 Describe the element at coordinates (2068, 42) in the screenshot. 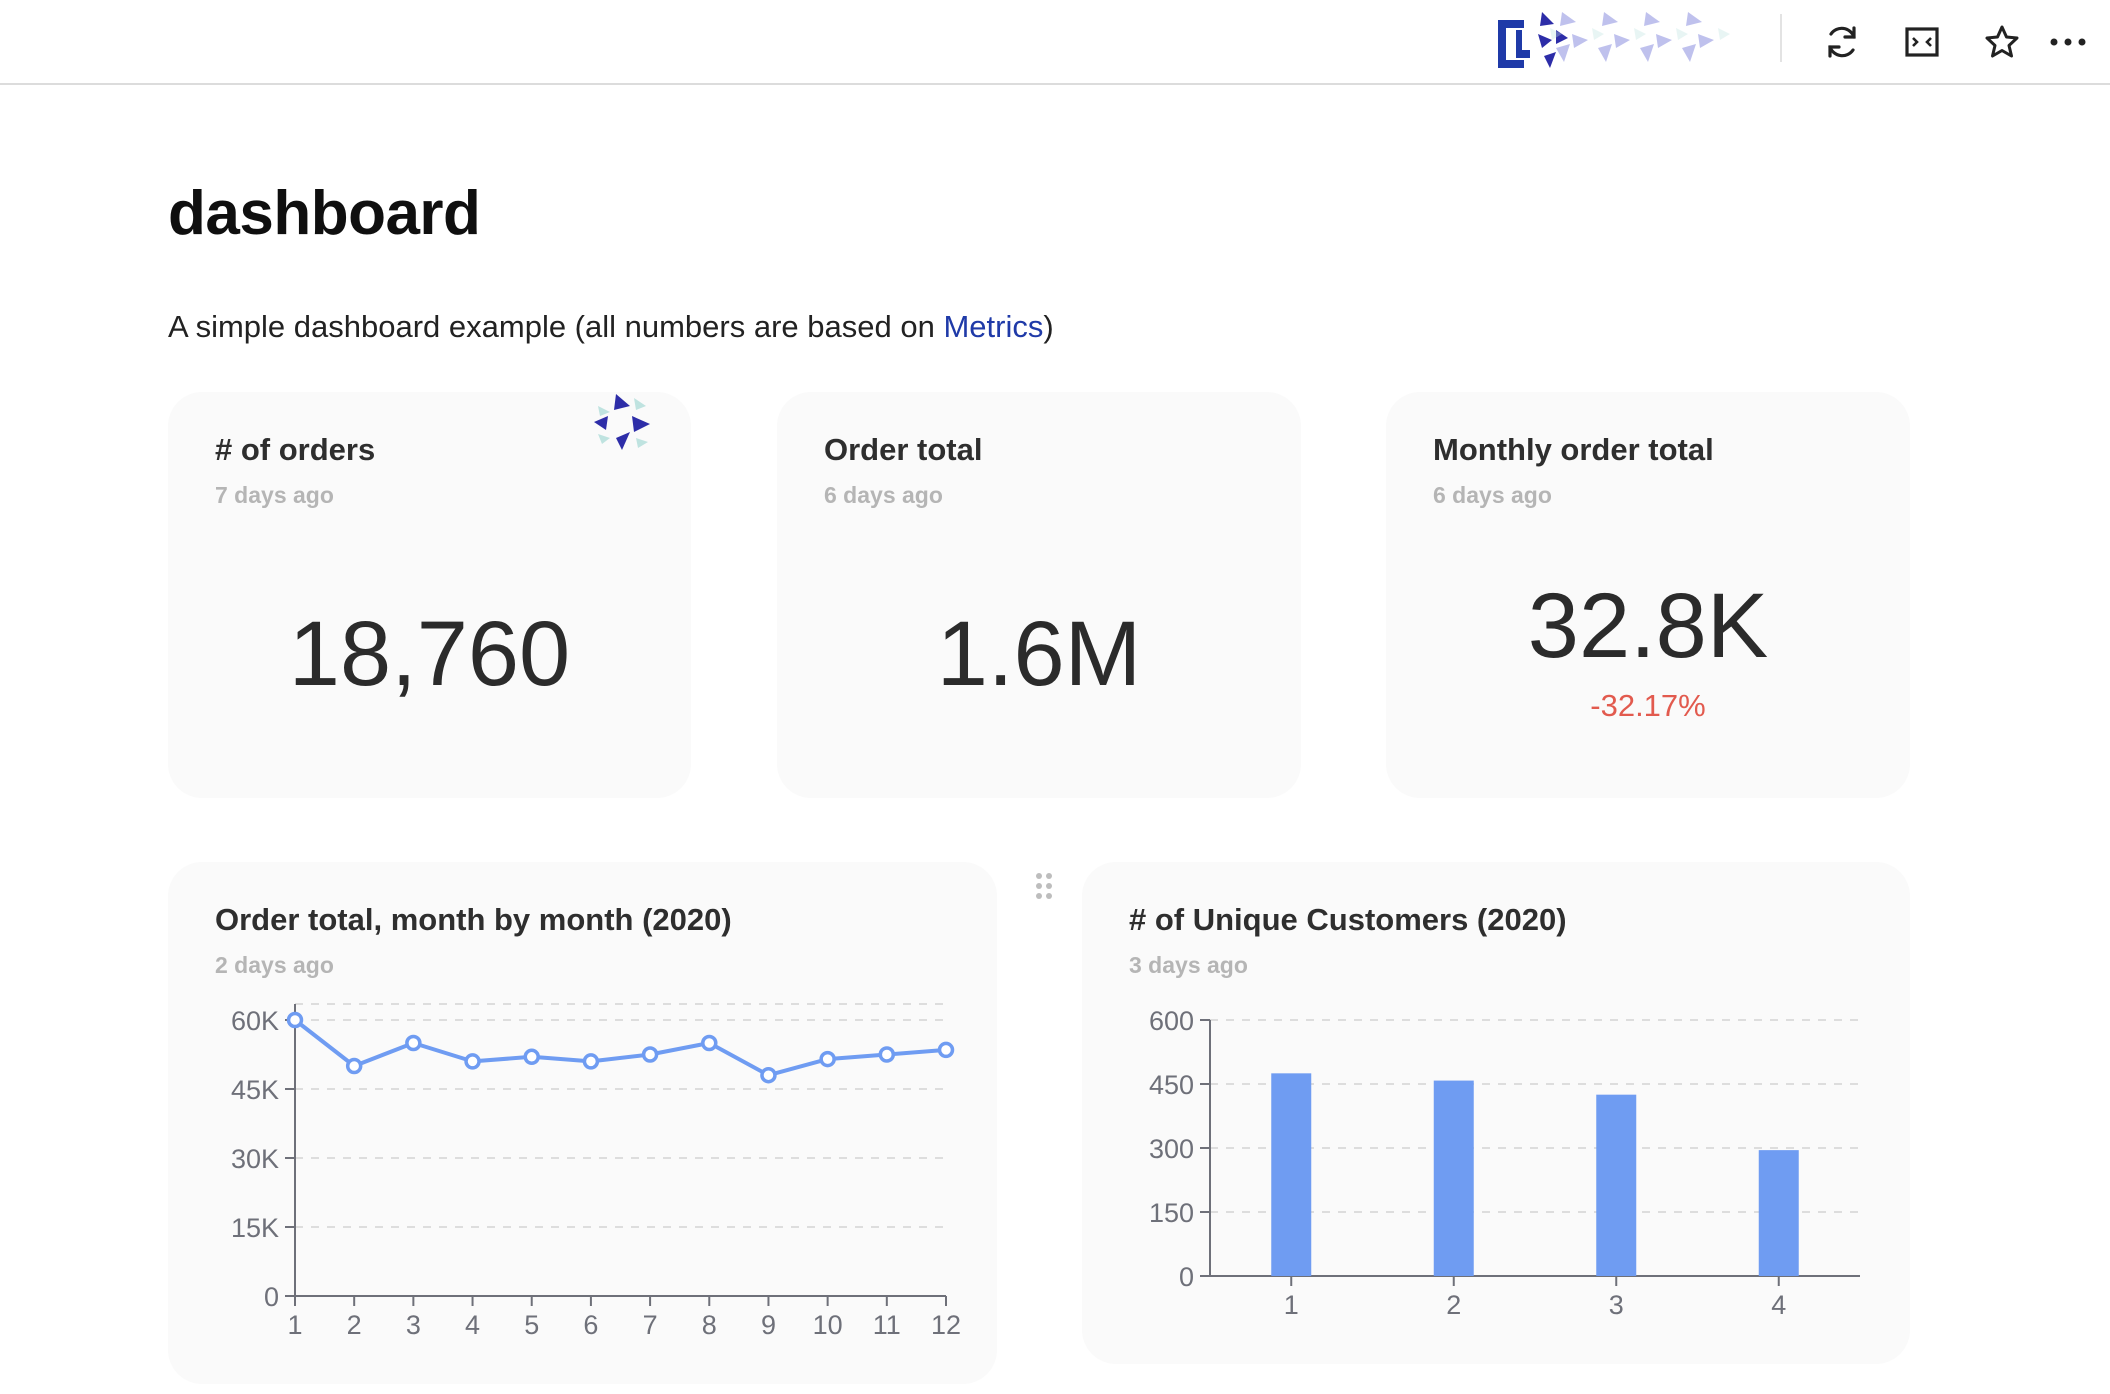

I see `more-icon` at that location.